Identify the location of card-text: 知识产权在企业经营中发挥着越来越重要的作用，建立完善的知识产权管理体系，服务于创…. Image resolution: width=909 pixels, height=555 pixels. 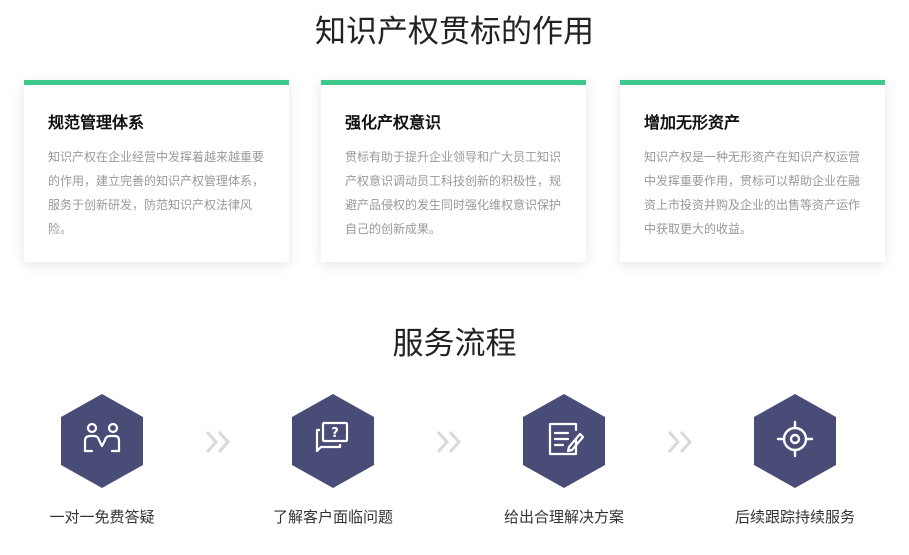
(156, 193).